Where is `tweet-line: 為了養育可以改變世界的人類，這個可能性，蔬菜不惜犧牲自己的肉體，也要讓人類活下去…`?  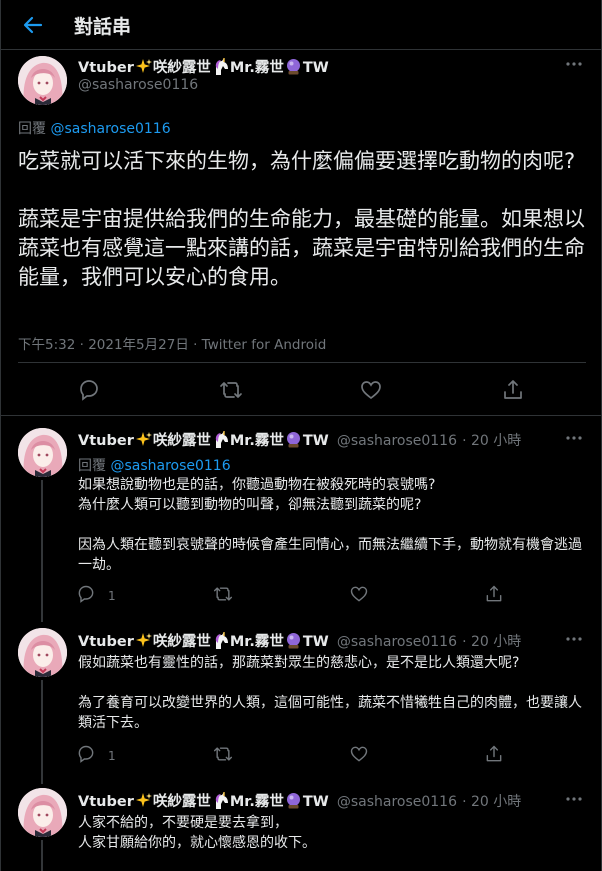 tweet-line: 為了養育可以改變世界的人類，這個可能性，蔬菜不惜犧牲自己的肉體，也要讓人類活下去… is located at coordinates (330, 713).